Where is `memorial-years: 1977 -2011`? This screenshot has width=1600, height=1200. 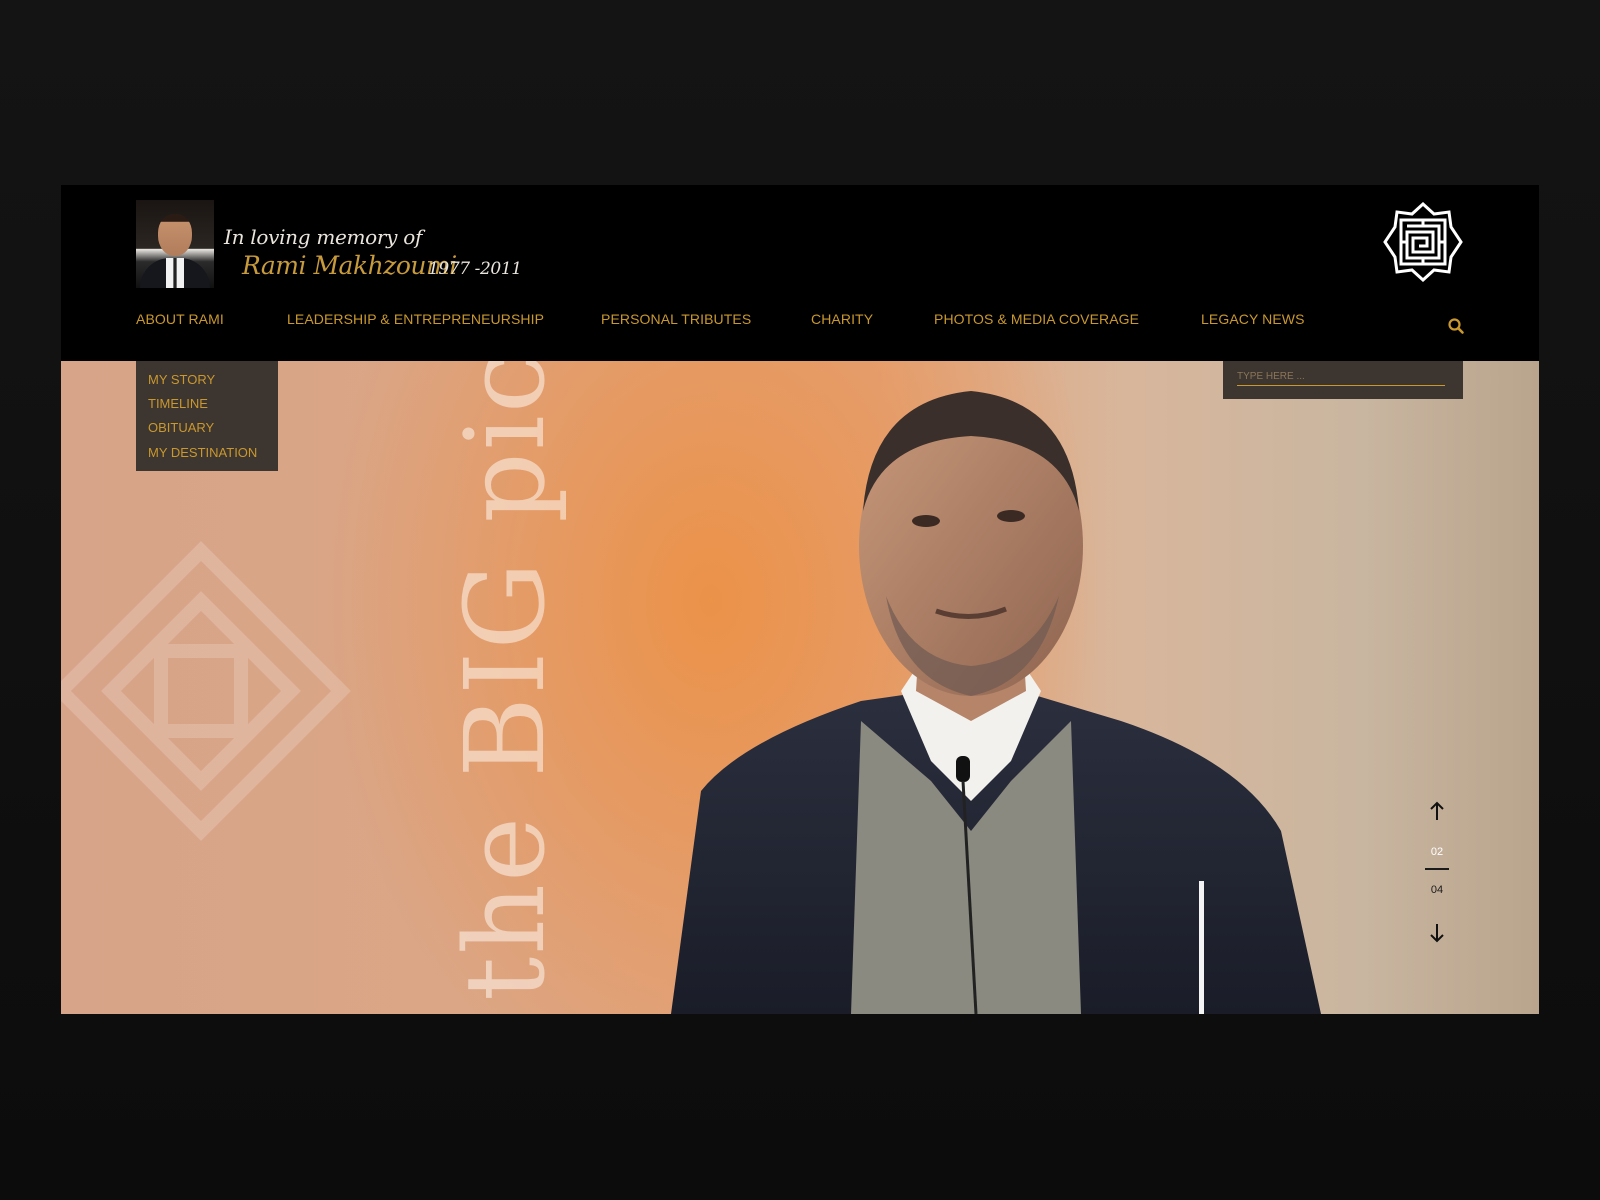
memorial-years: 1977 -2011 is located at coordinates (475, 269).